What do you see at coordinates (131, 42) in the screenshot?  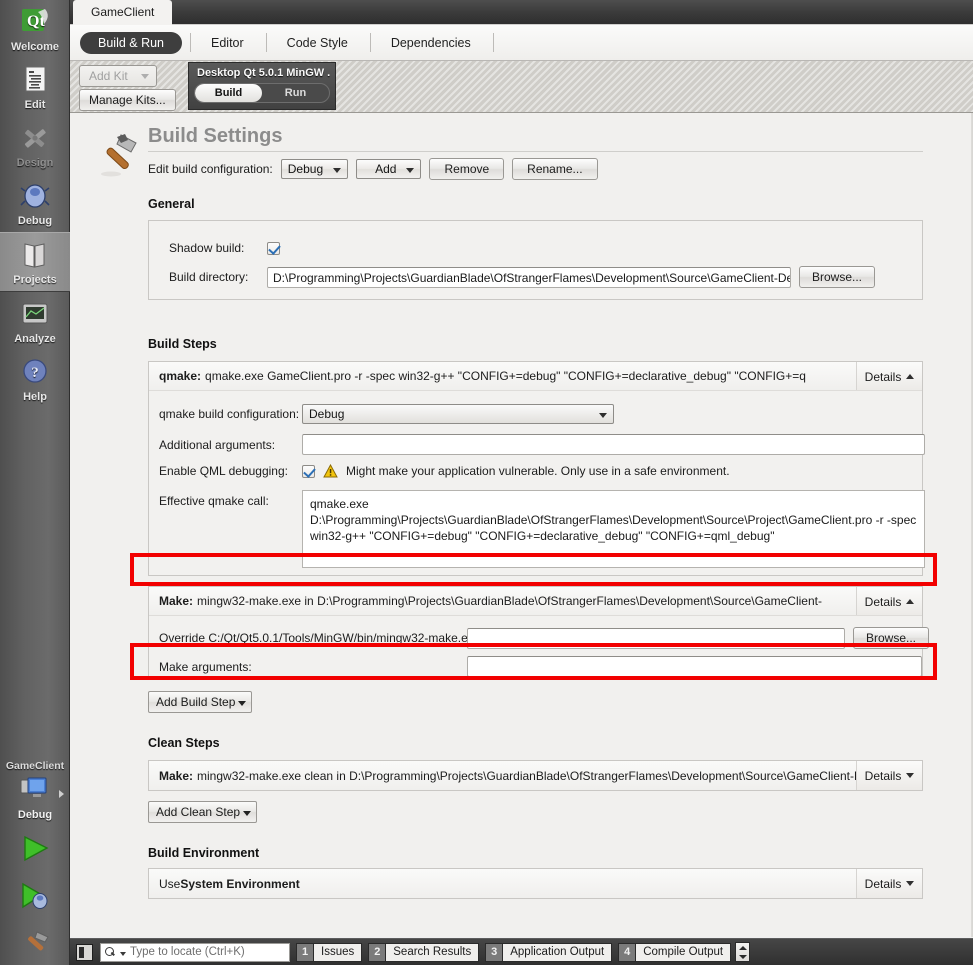 I see `tab-build-and-run: Build & Run` at bounding box center [131, 42].